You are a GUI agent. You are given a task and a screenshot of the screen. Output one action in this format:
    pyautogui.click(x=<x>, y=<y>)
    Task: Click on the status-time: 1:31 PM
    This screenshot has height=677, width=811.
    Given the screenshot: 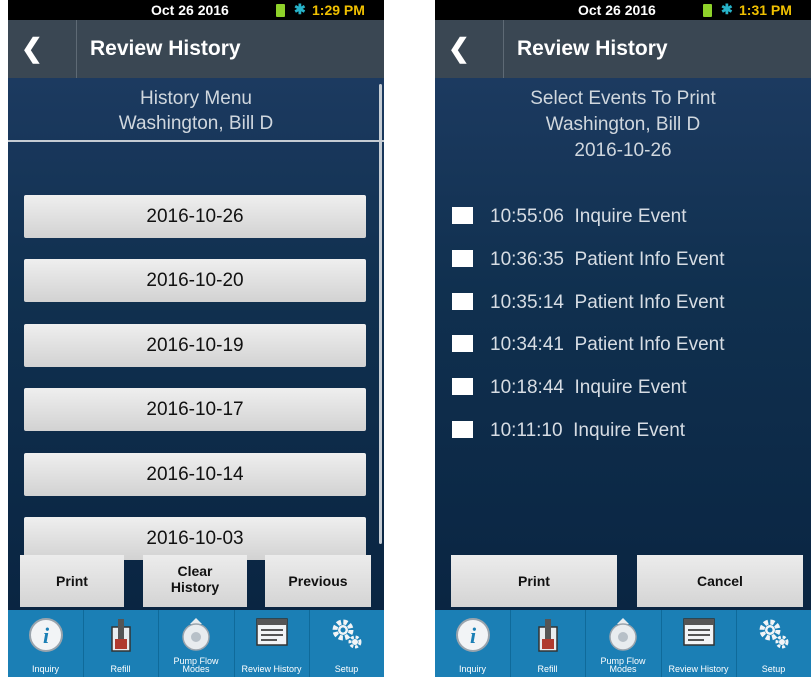 What is the action you would take?
    pyautogui.click(x=765, y=10)
    